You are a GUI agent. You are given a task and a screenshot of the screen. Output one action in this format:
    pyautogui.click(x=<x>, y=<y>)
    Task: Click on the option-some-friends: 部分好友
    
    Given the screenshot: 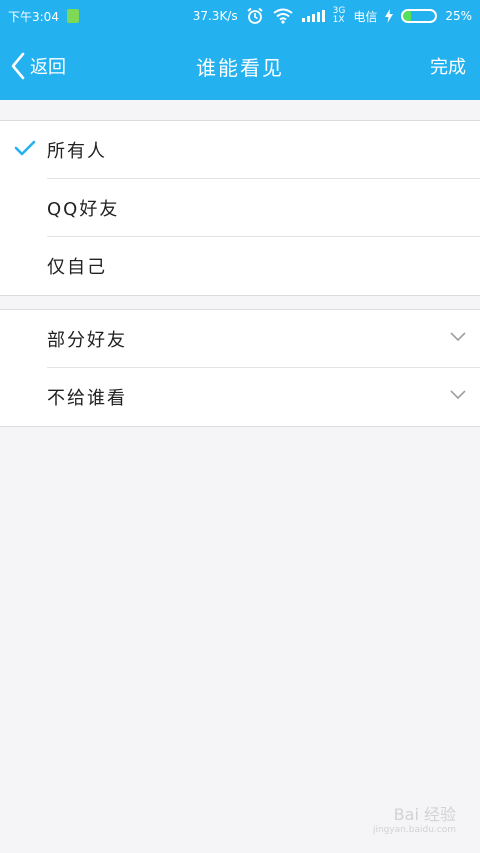 What is the action you would take?
    pyautogui.click(x=240, y=339)
    